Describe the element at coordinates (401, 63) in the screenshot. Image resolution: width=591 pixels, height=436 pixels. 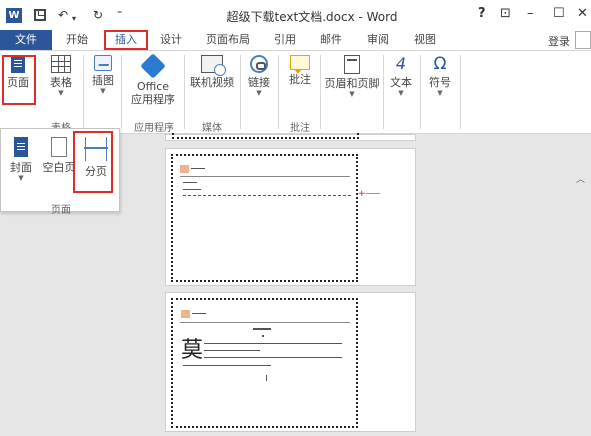
I see `text-box-icon: 4` at that location.